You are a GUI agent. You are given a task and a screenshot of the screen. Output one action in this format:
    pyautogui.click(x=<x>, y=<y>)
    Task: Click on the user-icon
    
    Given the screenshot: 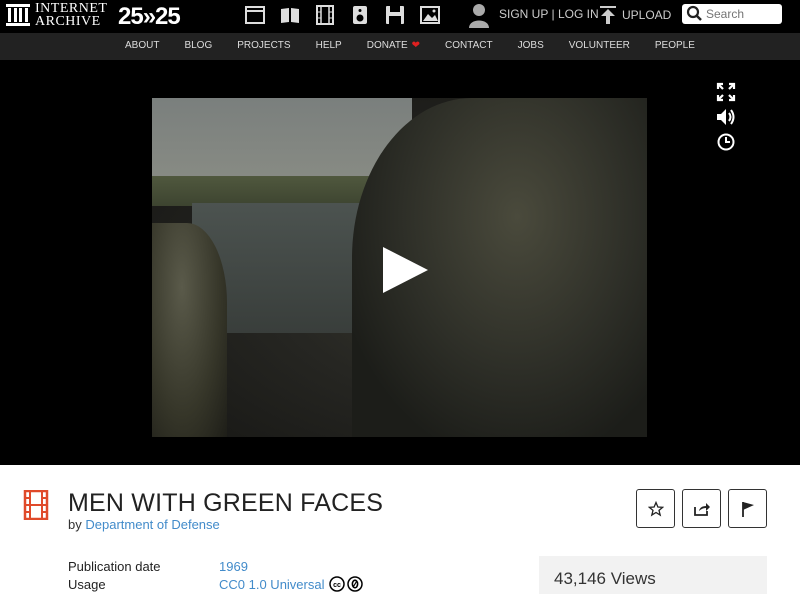 What is the action you would take?
    pyautogui.click(x=479, y=17)
    